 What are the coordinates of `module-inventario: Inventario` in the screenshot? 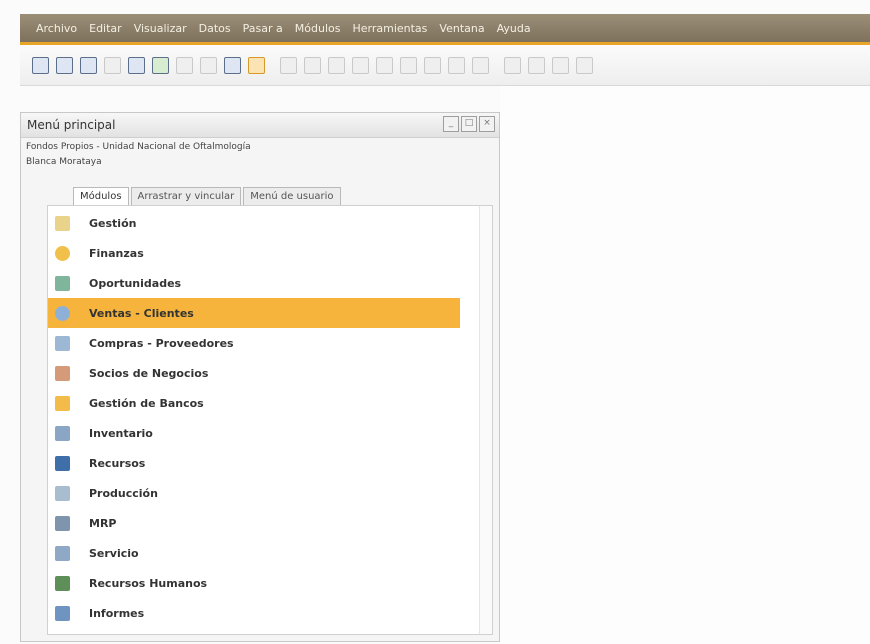 It's located at (254, 433).